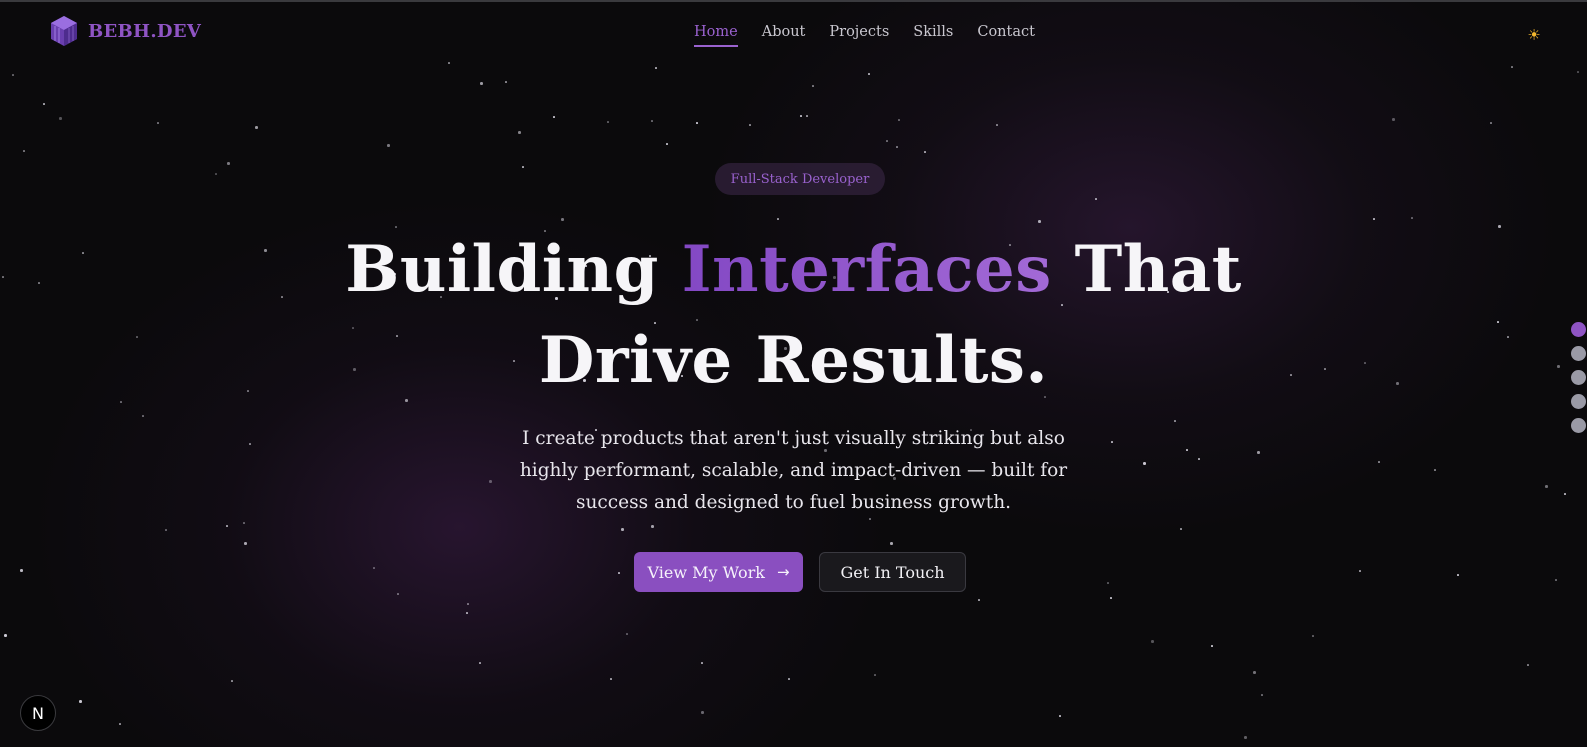 The width and height of the screenshot is (1587, 747). I want to click on arrow-right-icon: →, so click(783, 572).